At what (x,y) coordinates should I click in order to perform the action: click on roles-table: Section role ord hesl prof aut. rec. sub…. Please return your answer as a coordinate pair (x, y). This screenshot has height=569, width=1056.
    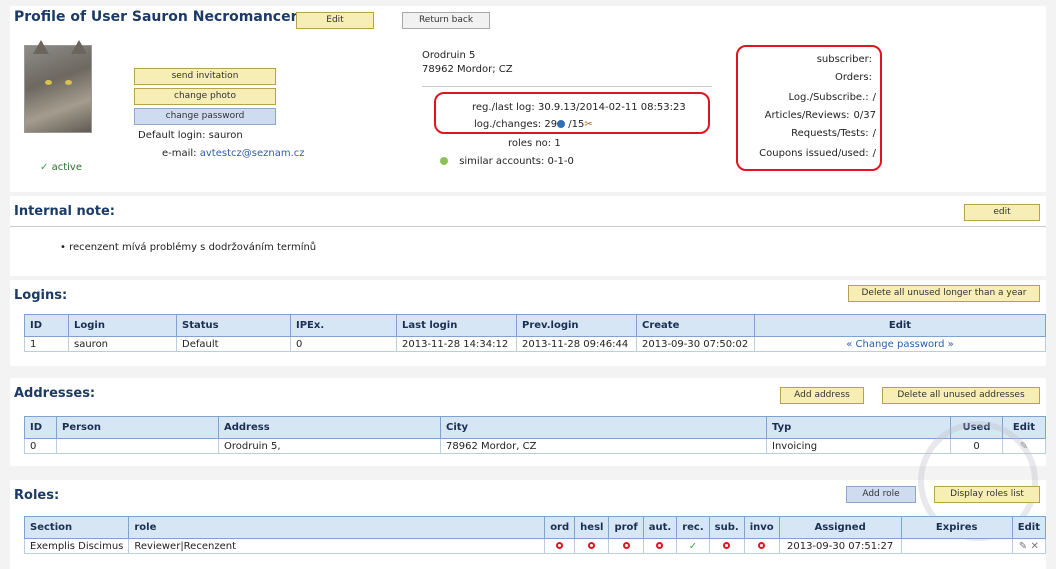
    Looking at the image, I should click on (535, 535).